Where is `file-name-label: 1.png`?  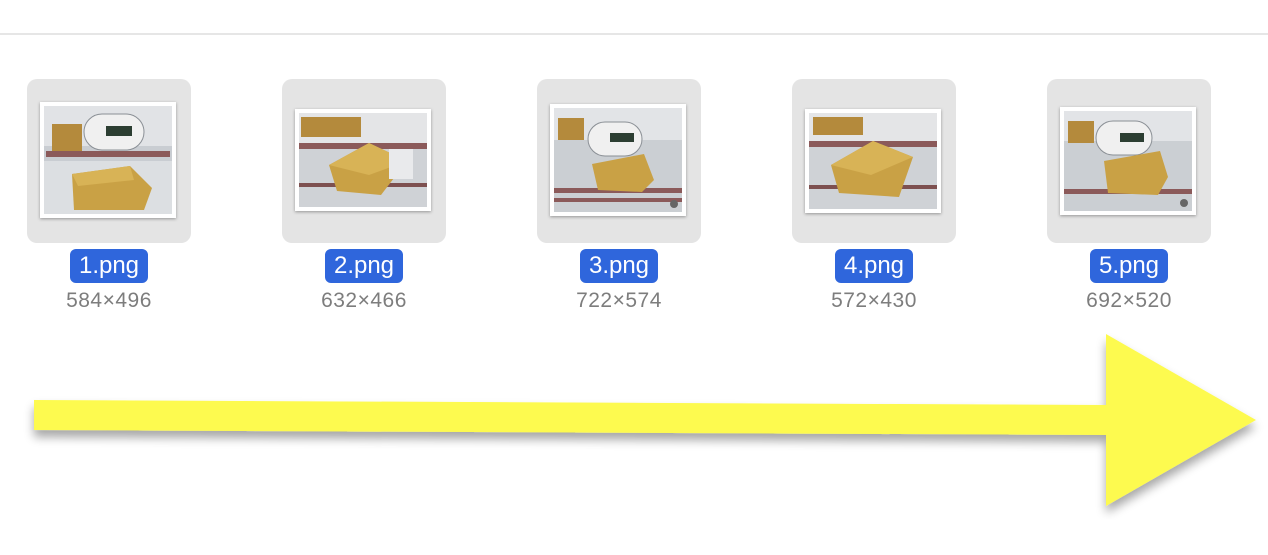
file-name-label: 1.png is located at coordinates (109, 266).